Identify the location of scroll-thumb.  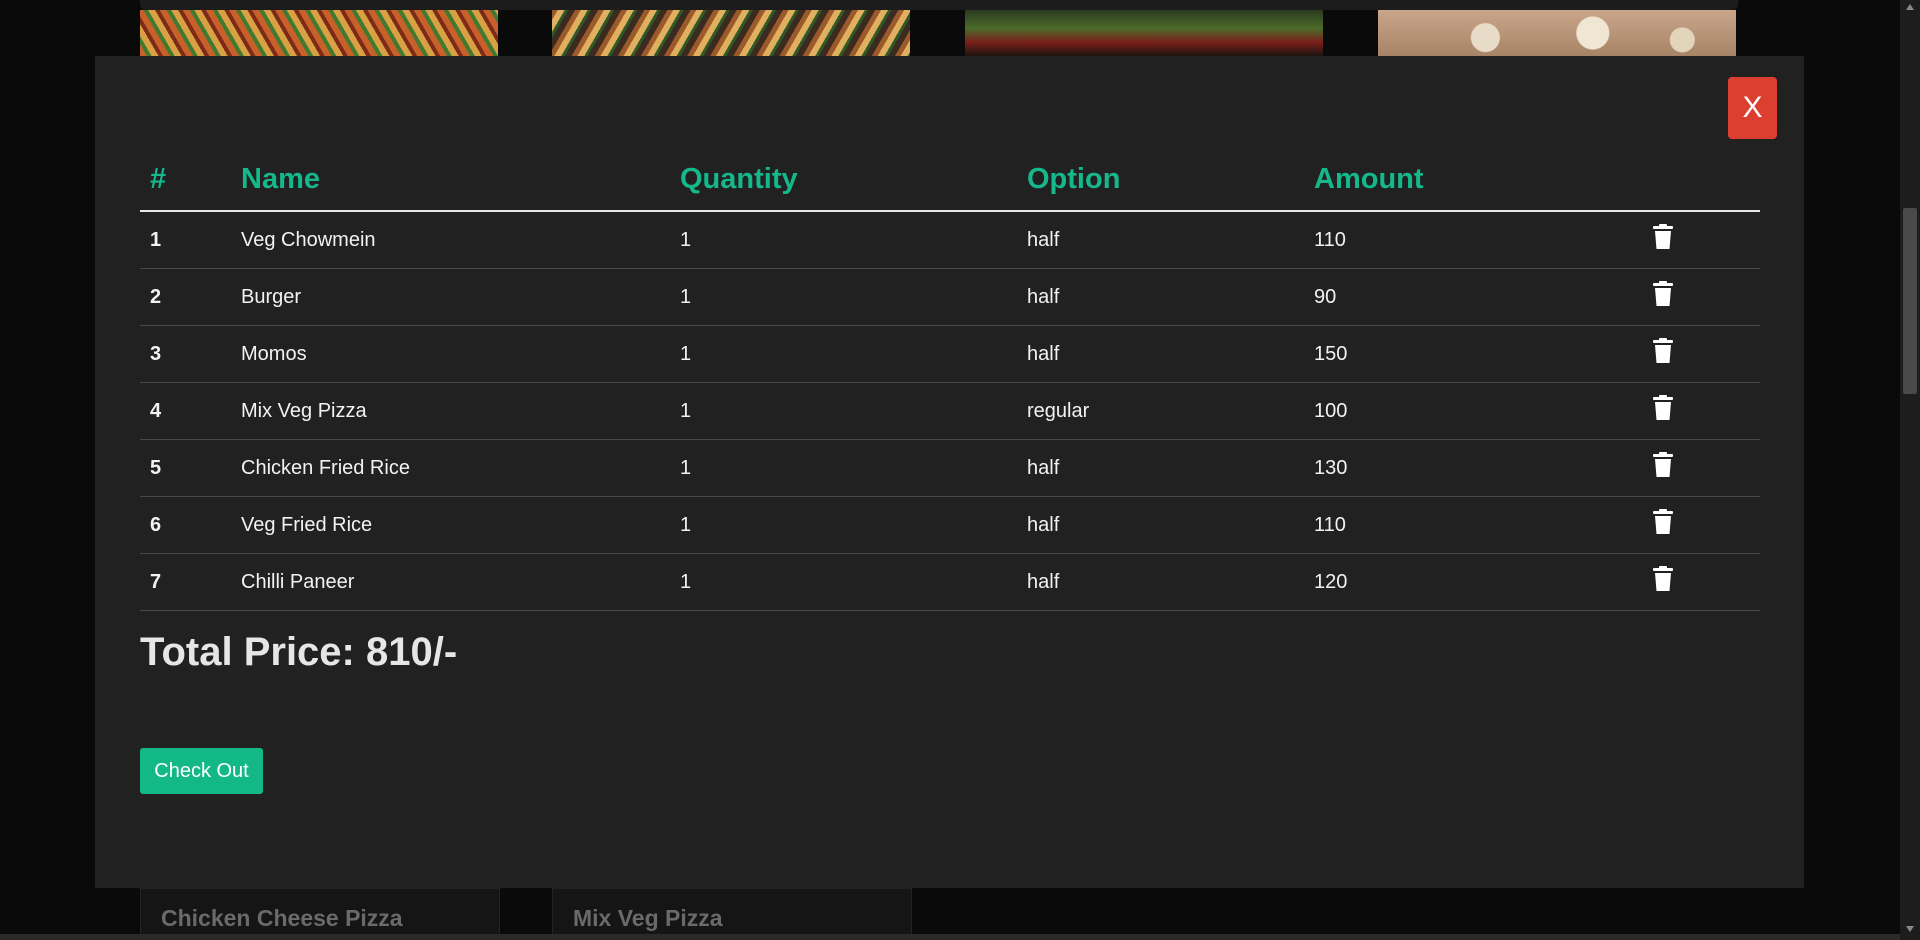
(1910, 301).